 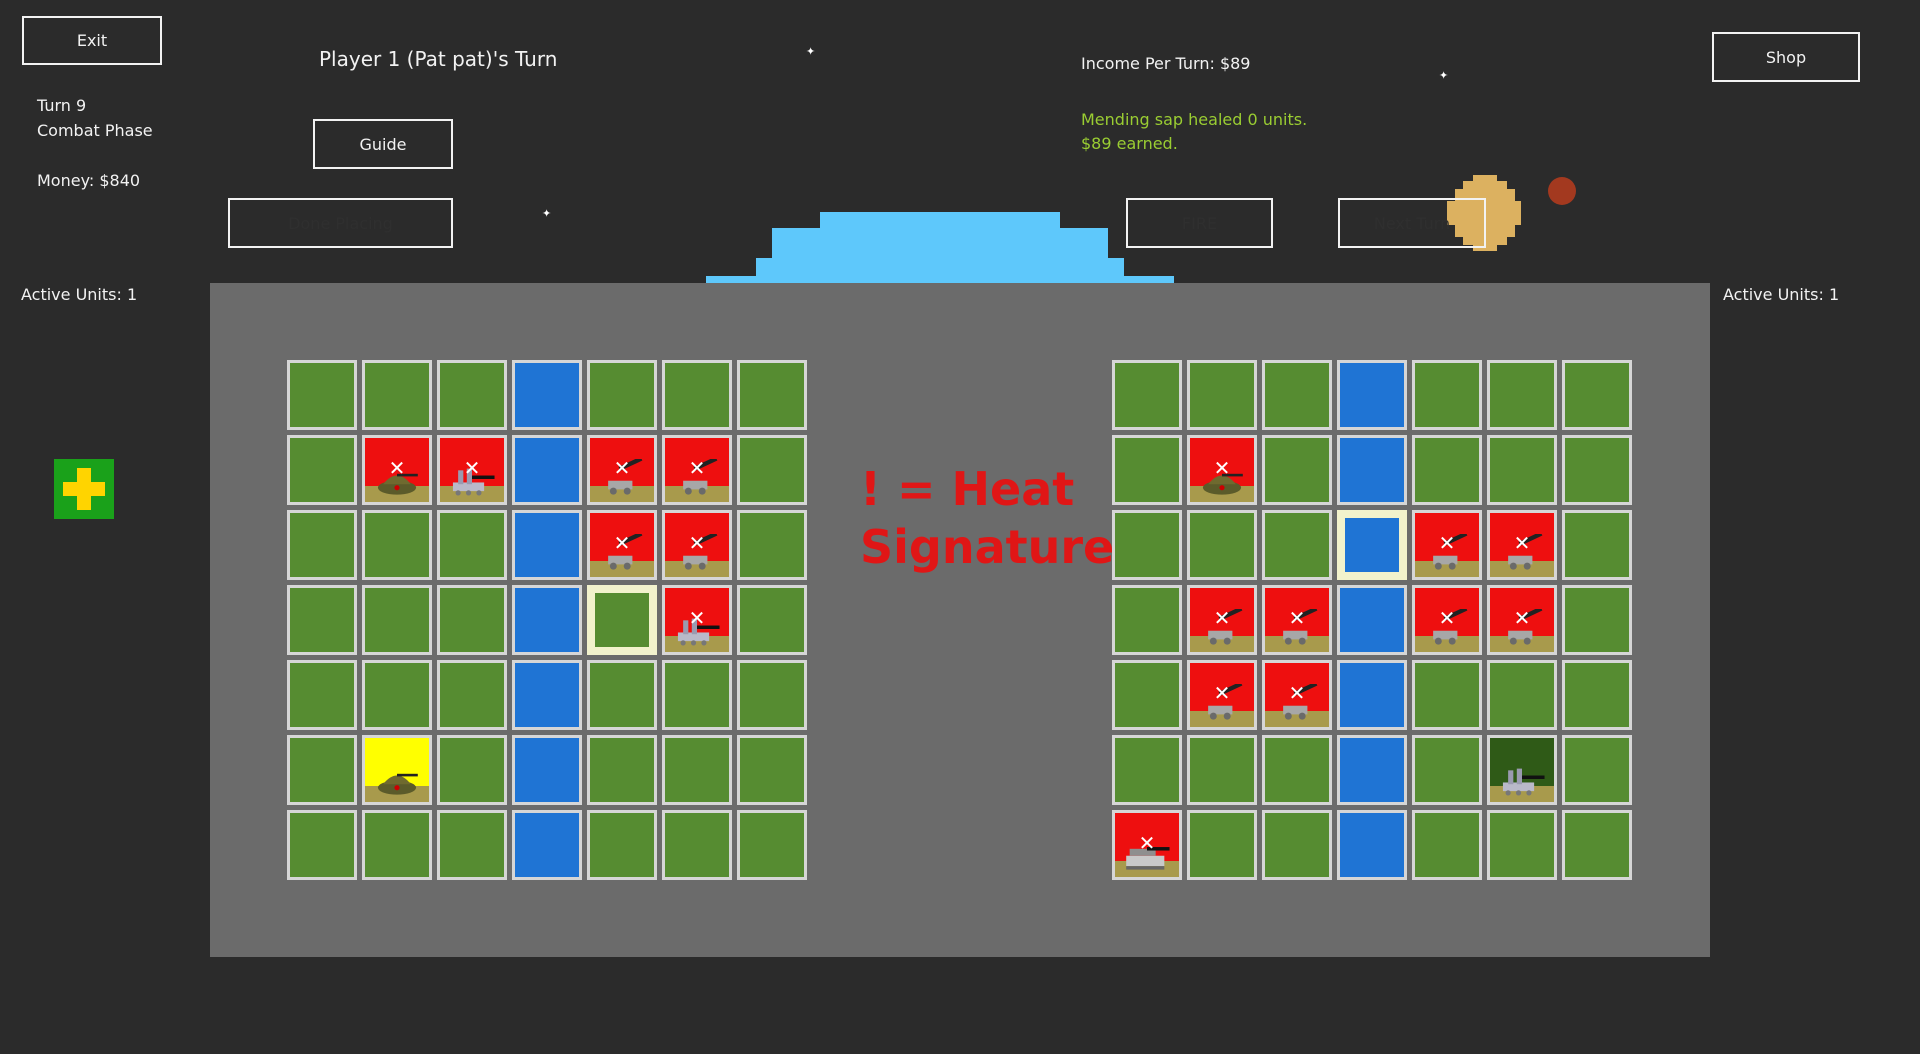 What do you see at coordinates (340, 223) in the screenshot?
I see `done-placing-button: Done Placing` at bounding box center [340, 223].